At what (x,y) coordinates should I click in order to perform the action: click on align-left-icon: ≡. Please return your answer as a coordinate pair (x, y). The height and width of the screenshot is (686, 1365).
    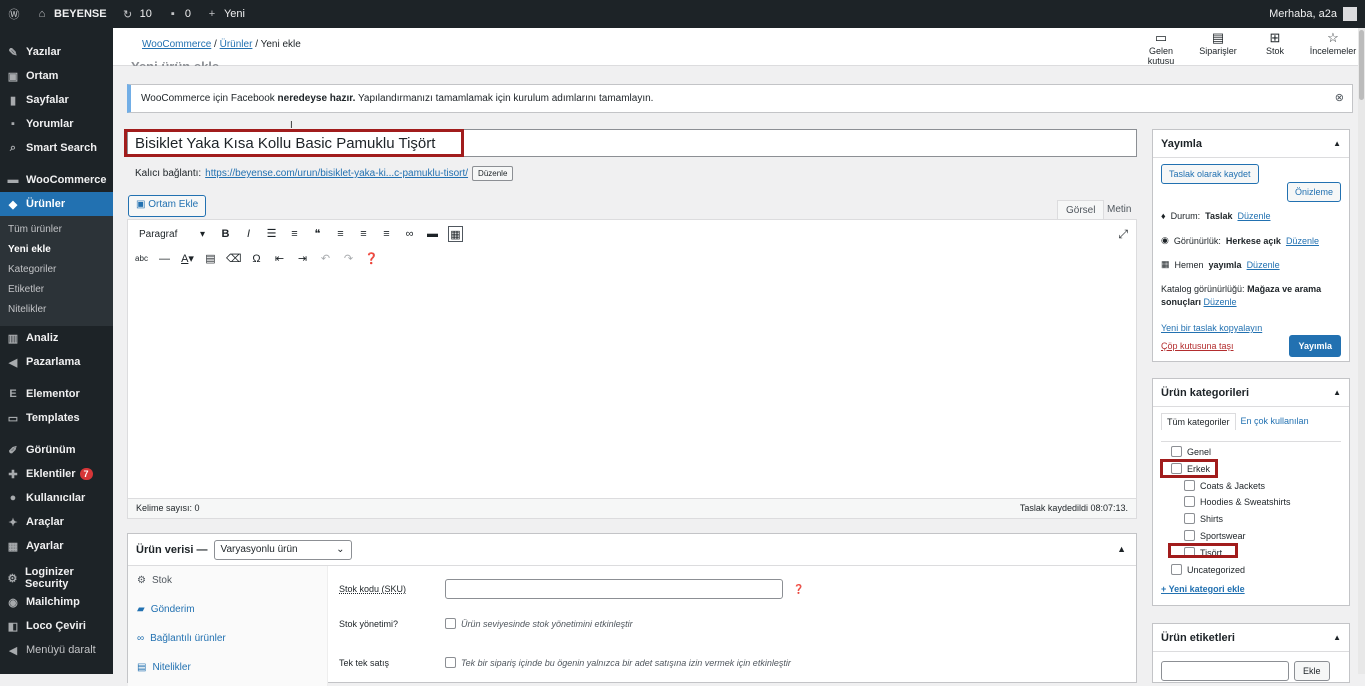
    Looking at the image, I should click on (340, 234).